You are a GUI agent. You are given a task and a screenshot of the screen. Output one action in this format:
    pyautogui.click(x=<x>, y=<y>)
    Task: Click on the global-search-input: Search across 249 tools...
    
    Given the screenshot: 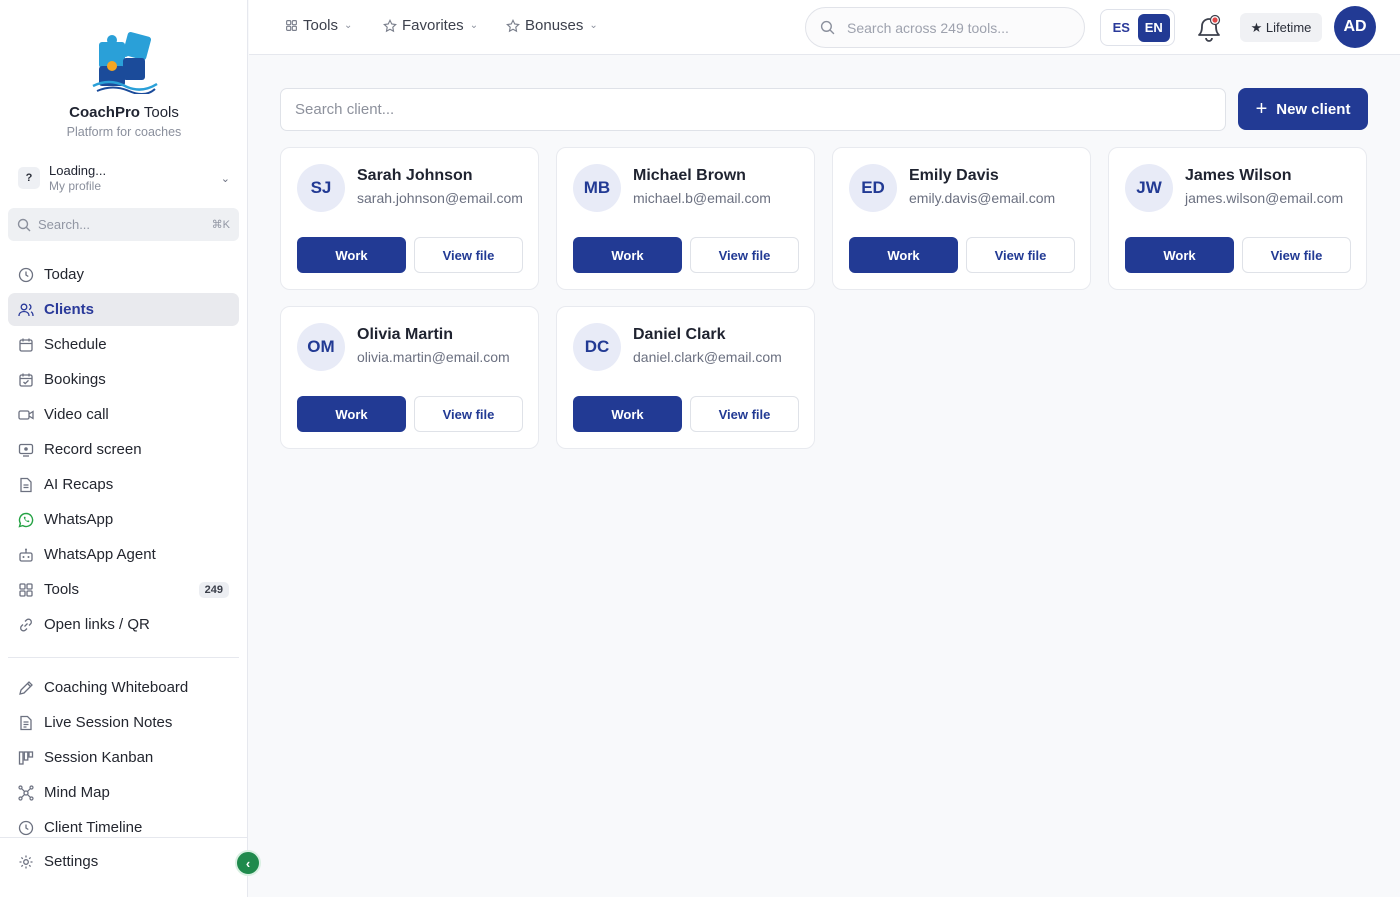 What is the action you would take?
    pyautogui.click(x=945, y=27)
    